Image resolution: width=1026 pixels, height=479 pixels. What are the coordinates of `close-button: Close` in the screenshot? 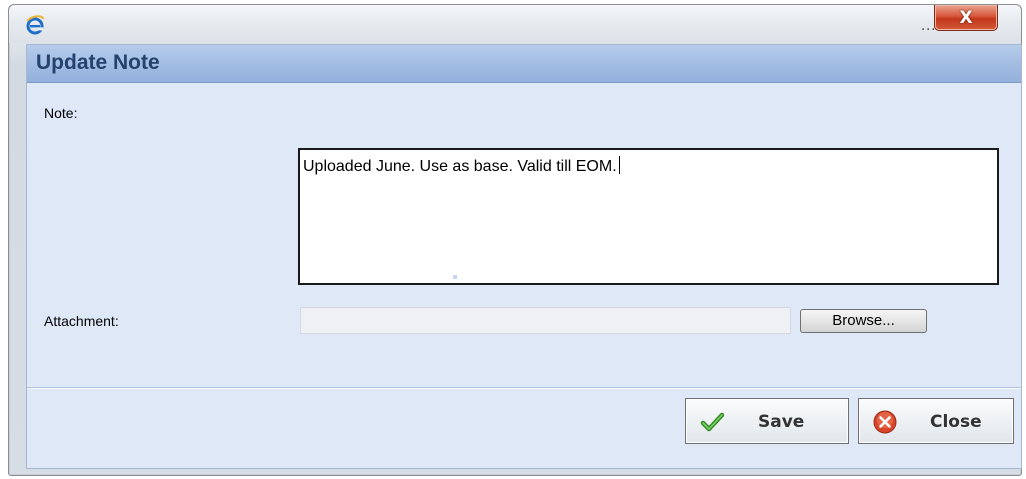 It's located at (936, 421).